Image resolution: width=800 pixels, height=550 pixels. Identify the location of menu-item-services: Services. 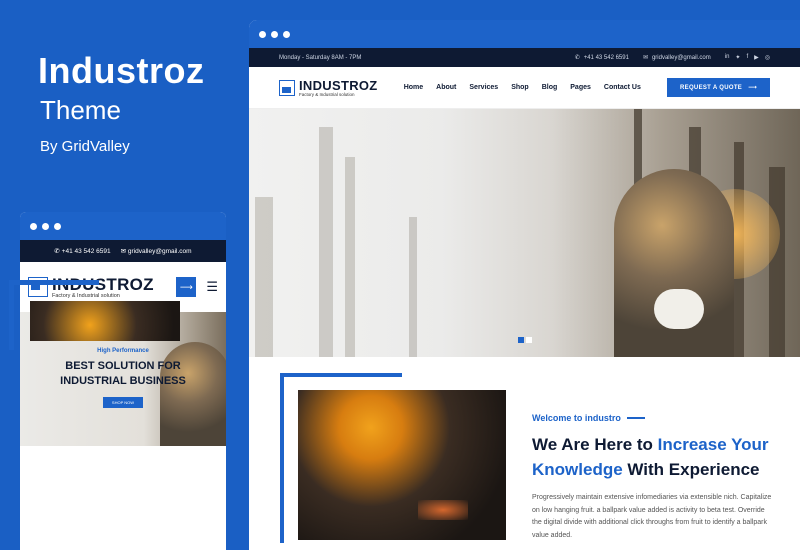
(483, 87).